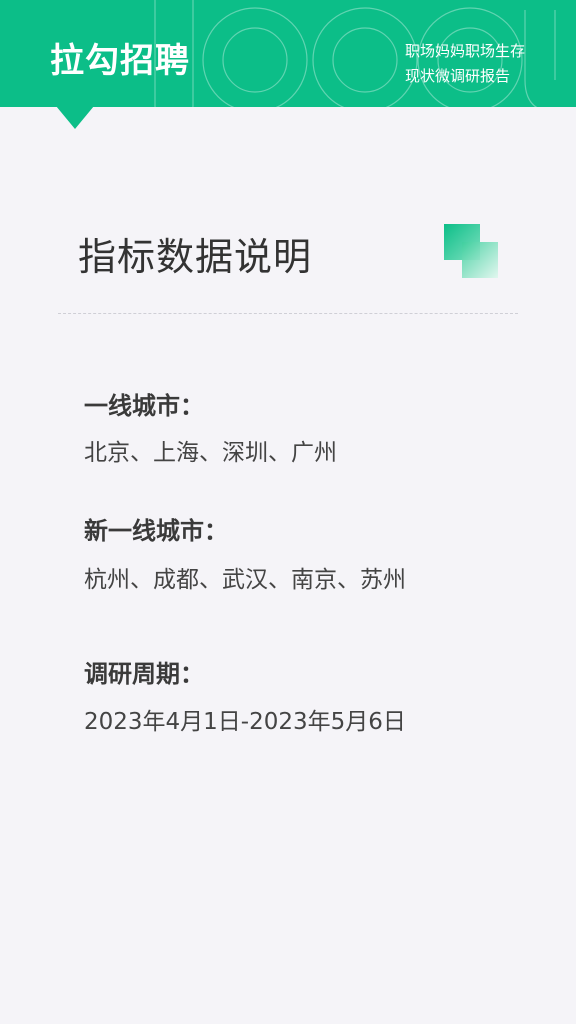 Image resolution: width=576 pixels, height=1024 pixels. I want to click on section-divider, so click(288, 313).